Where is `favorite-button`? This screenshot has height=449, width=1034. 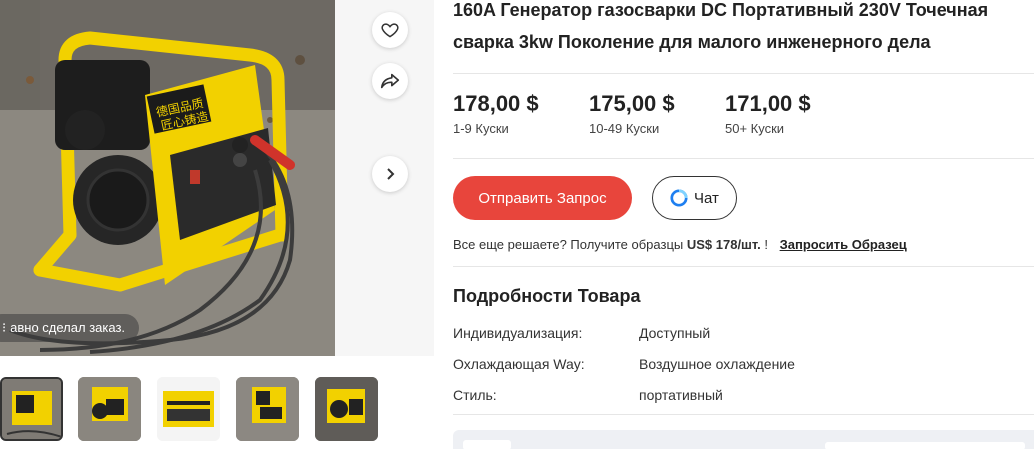
favorite-button is located at coordinates (390, 30).